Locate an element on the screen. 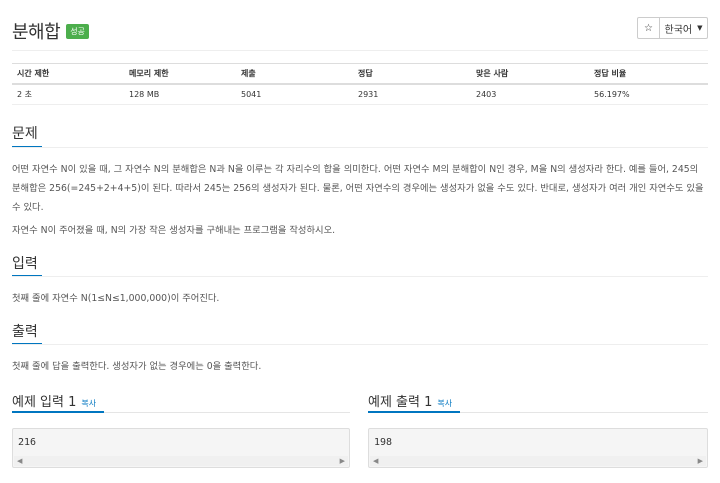  sample-output-title: 예제 출력 1 is located at coordinates (400, 402).